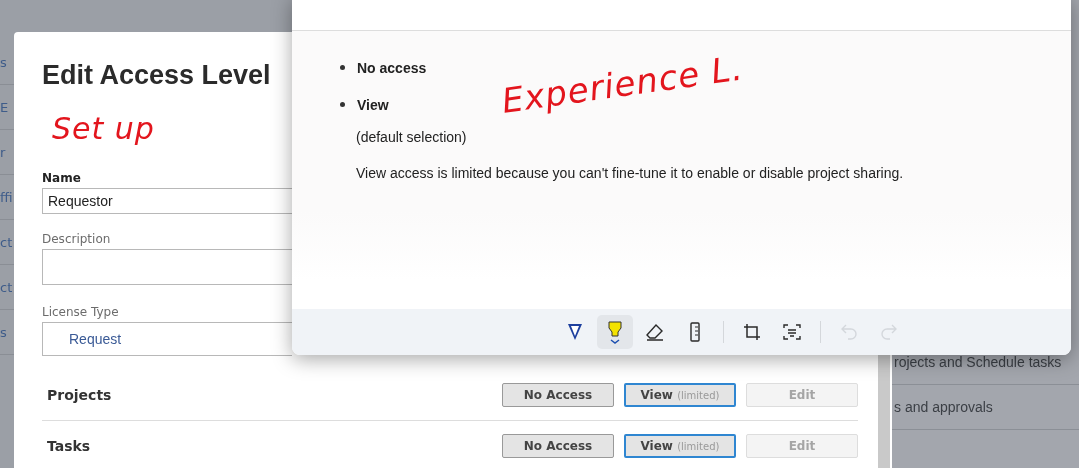 Image resolution: width=1079 pixels, height=468 pixels. Describe the element at coordinates (167, 267) in the screenshot. I see `description-field` at that location.